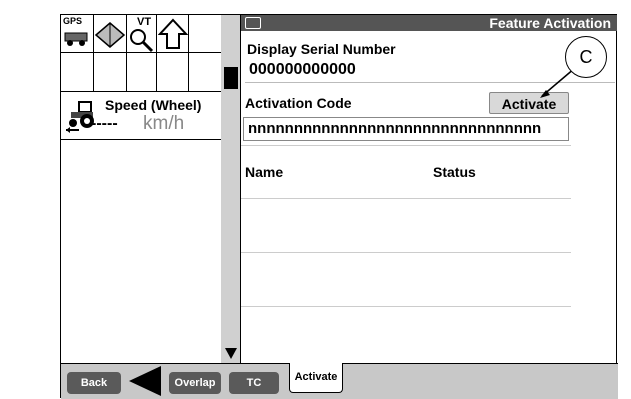 The width and height of the screenshot is (631, 399). I want to click on title-bar: Feature Activation, so click(429, 23).